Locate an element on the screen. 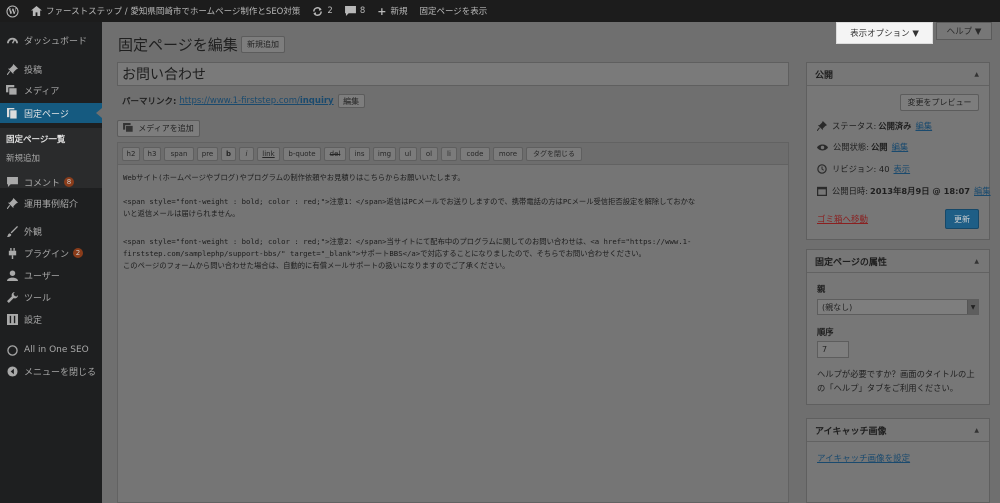 Image resolution: width=1000 pixels, height=503 pixels. svg-text: W is located at coordinates (12, 11).